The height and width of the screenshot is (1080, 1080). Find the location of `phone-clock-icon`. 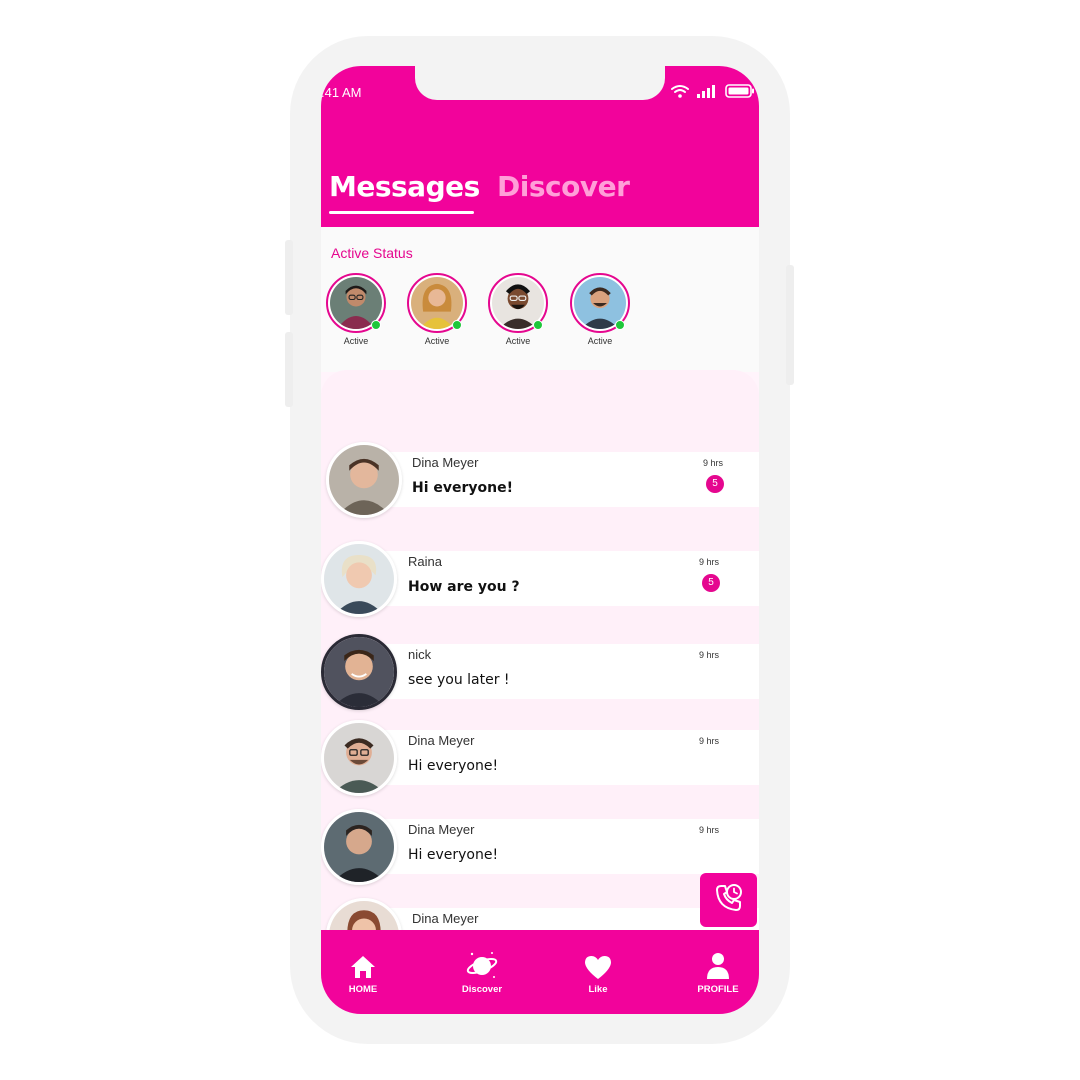

phone-clock-icon is located at coordinates (729, 900).